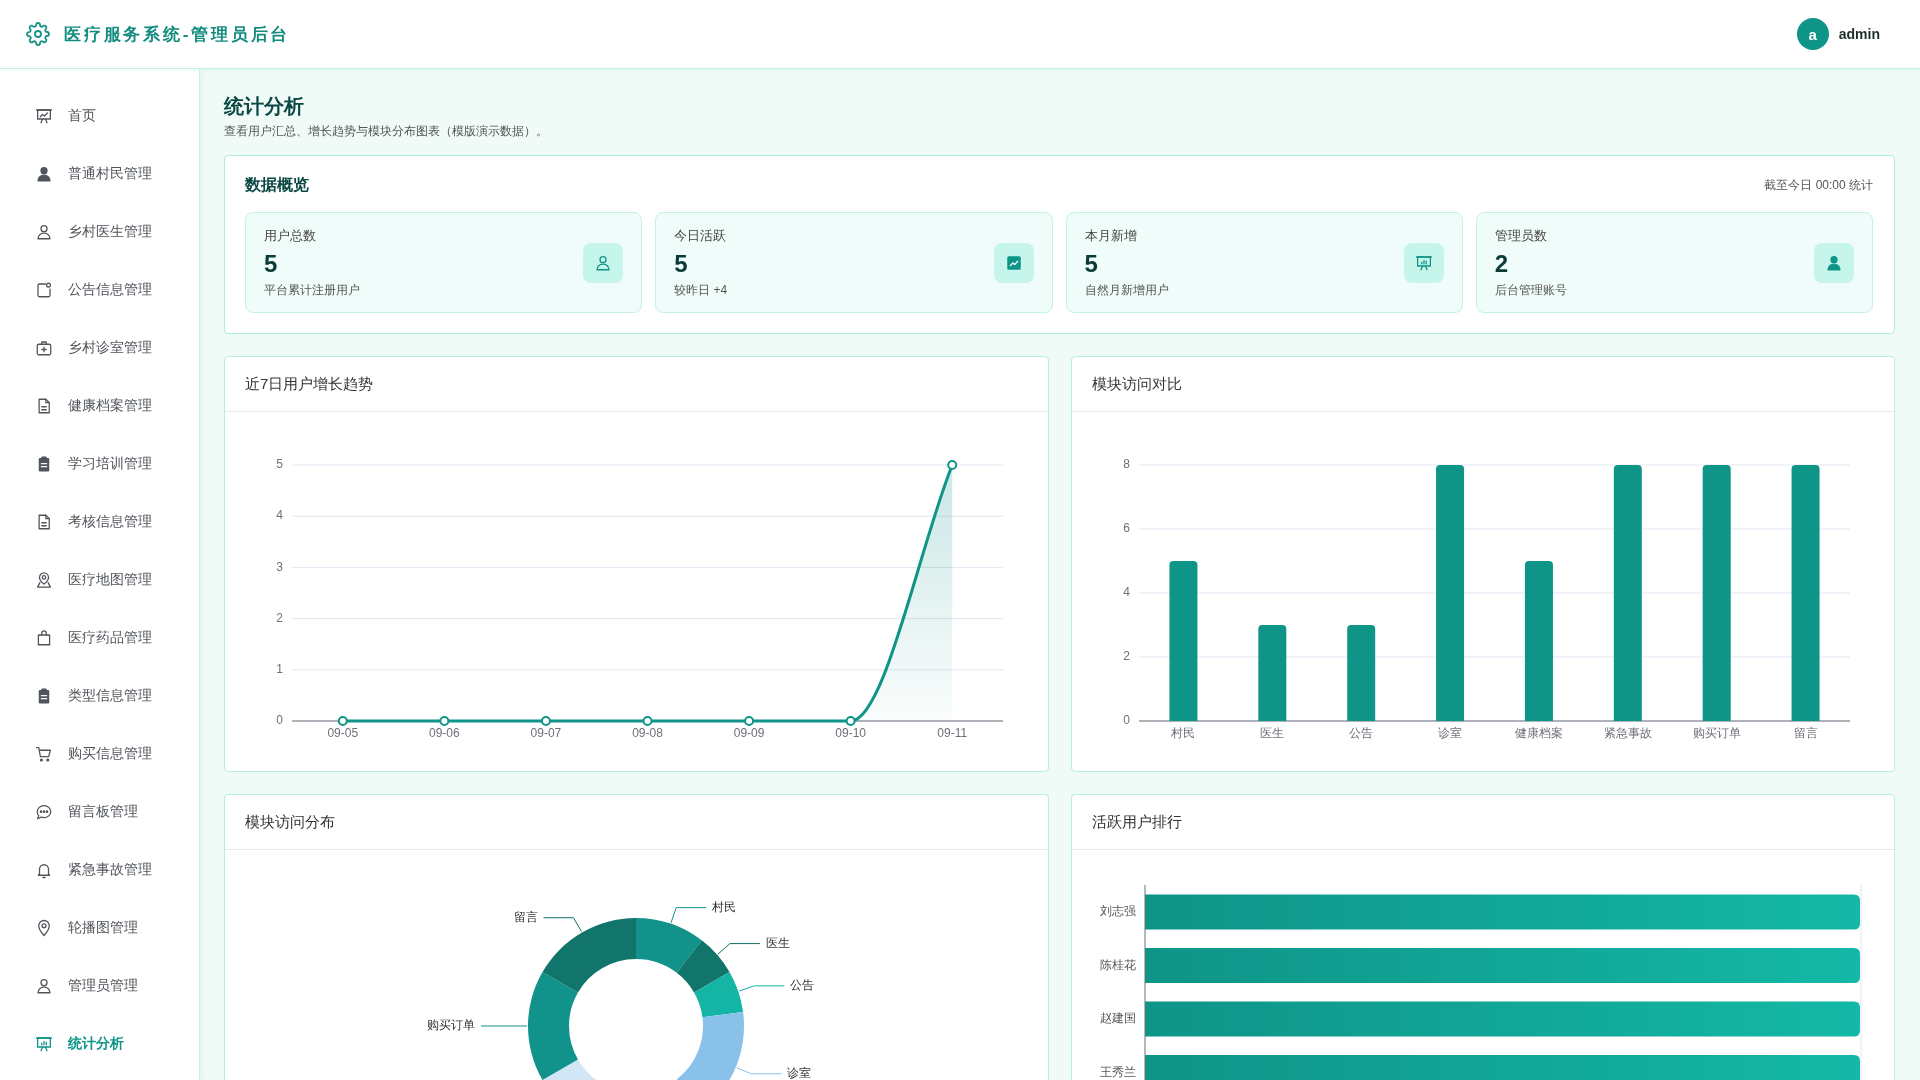 Image resolution: width=1920 pixels, height=1080 pixels. I want to click on page-title: 统计分析, so click(264, 106).